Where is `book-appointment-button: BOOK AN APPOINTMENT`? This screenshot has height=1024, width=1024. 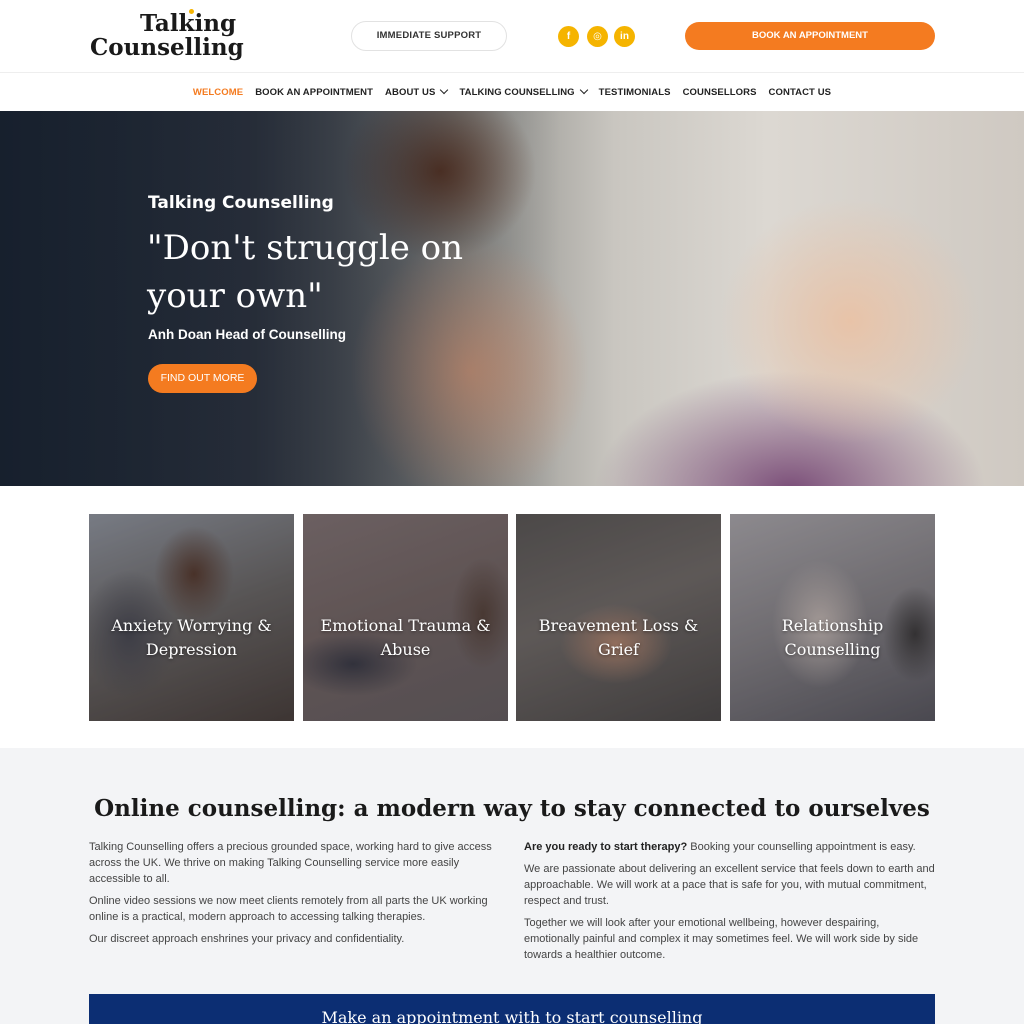
book-appointment-button: BOOK AN APPOINTMENT is located at coordinates (810, 36).